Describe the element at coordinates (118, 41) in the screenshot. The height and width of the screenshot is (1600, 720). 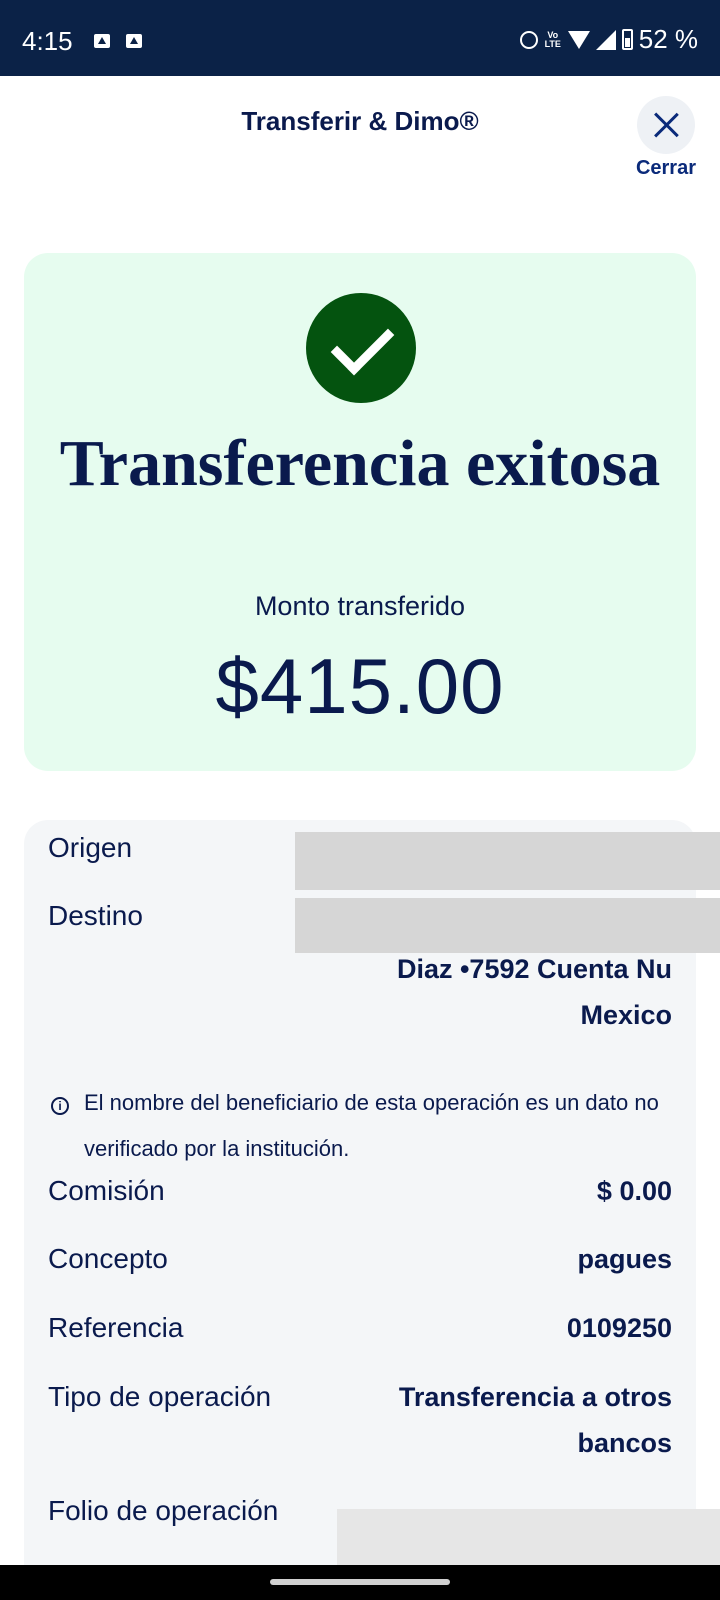
I see `notification-icons` at that location.